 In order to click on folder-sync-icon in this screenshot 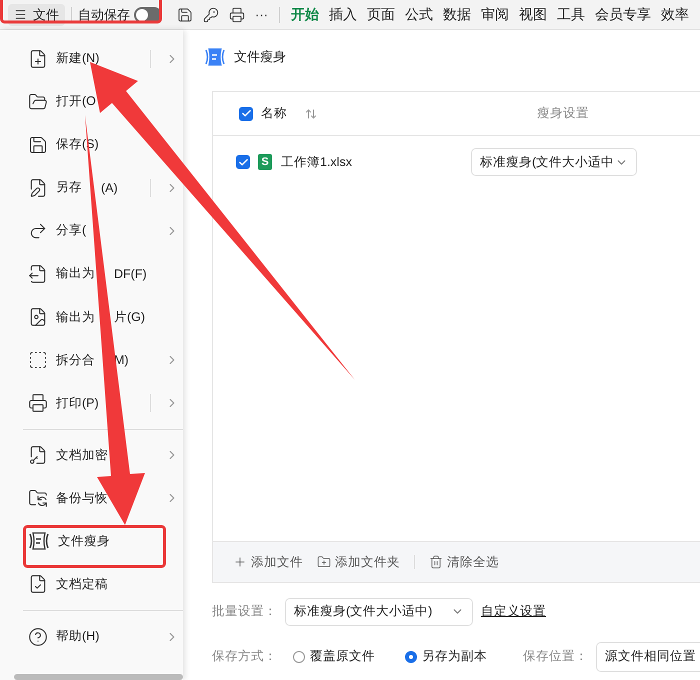, I will do `click(38, 498)`.